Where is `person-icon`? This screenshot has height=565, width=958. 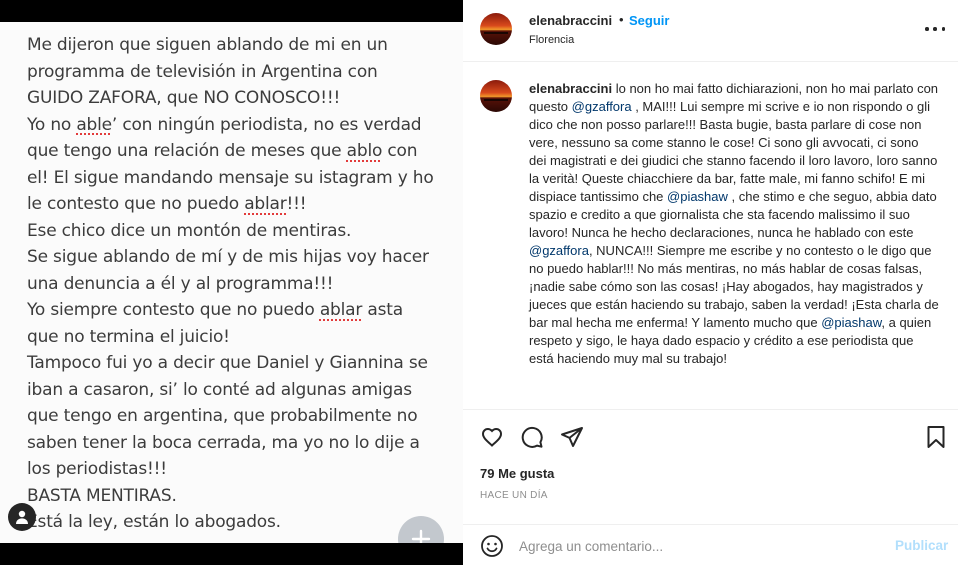 person-icon is located at coordinates (22, 517).